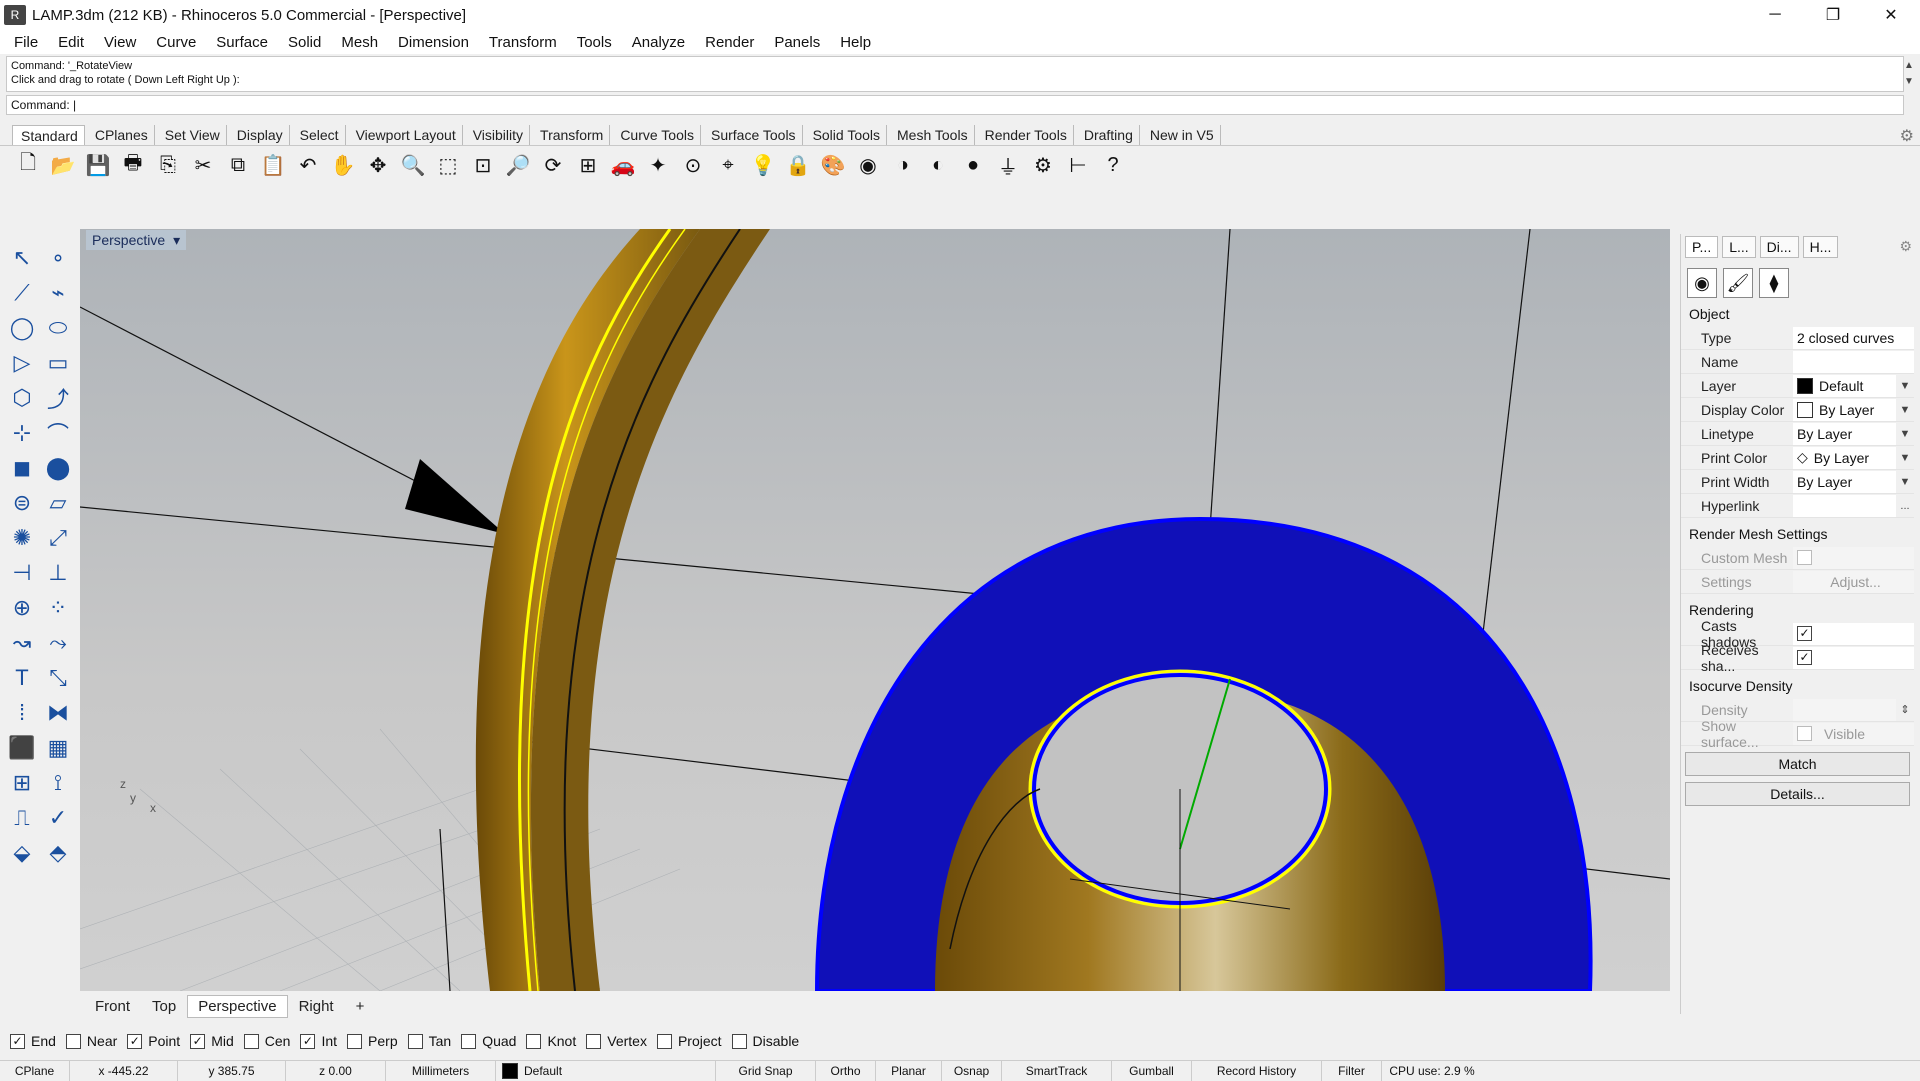 The height and width of the screenshot is (1081, 1920). What do you see at coordinates (1025, 135) in the screenshot?
I see `tab-render-tools: Render Tools` at bounding box center [1025, 135].